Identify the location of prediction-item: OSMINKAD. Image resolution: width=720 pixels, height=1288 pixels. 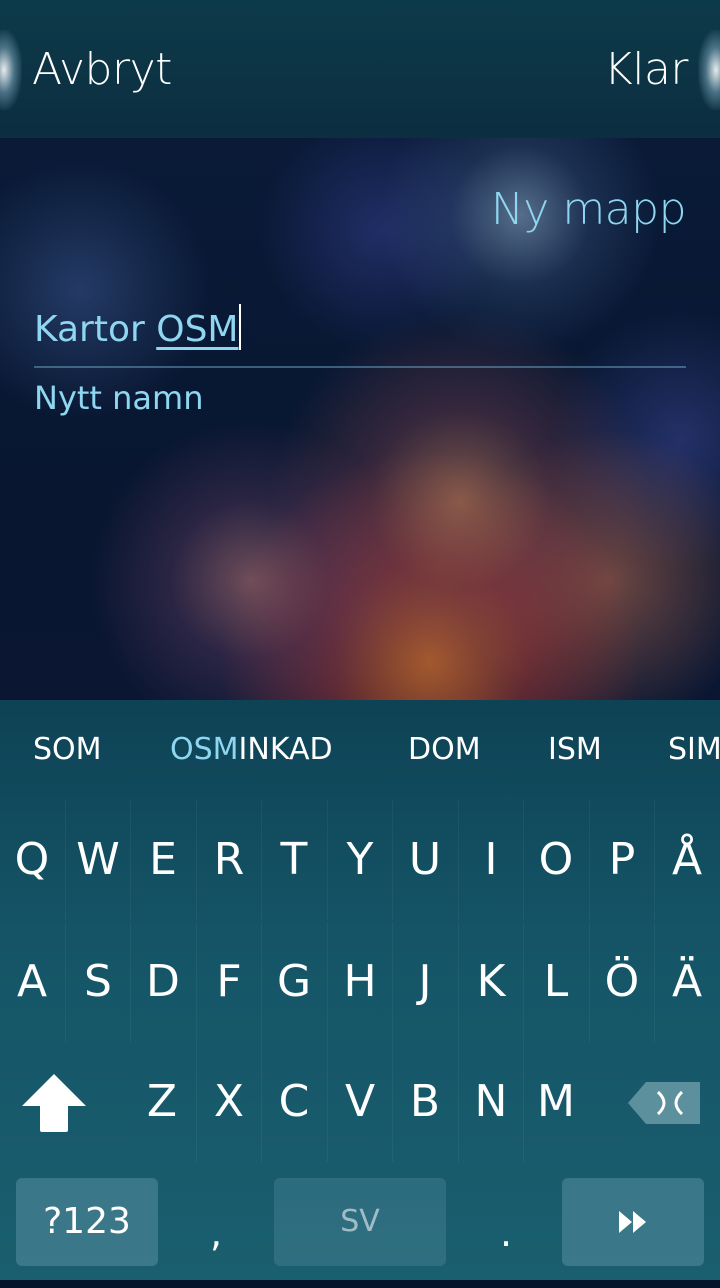
(251, 750).